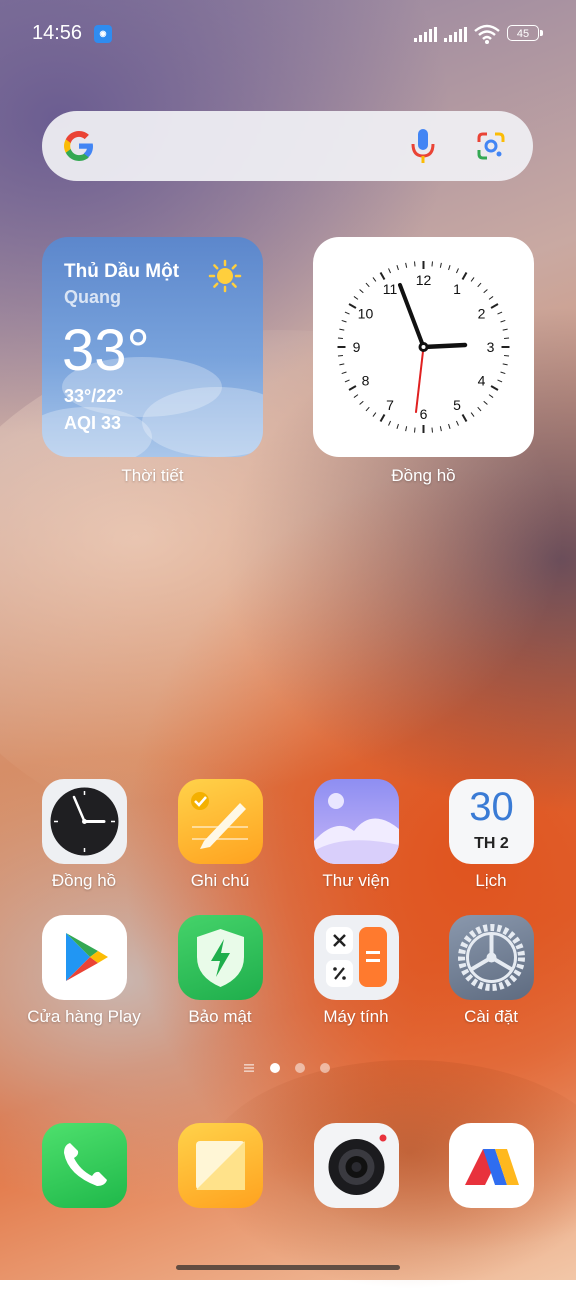 This screenshot has height=1290, width=576. I want to click on weather-widget: Thủ Dầu Một Quang 33° 33°/22° AQI 33, so click(152, 347).